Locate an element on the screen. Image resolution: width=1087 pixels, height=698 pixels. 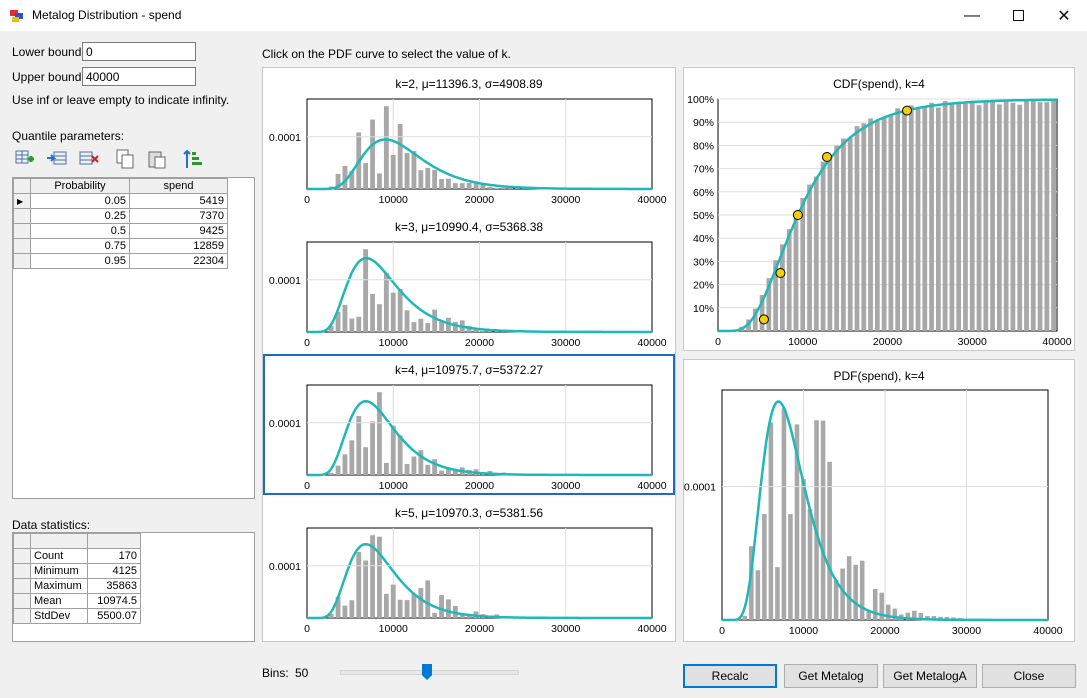
cell-spend: 9425 is located at coordinates (178, 231).